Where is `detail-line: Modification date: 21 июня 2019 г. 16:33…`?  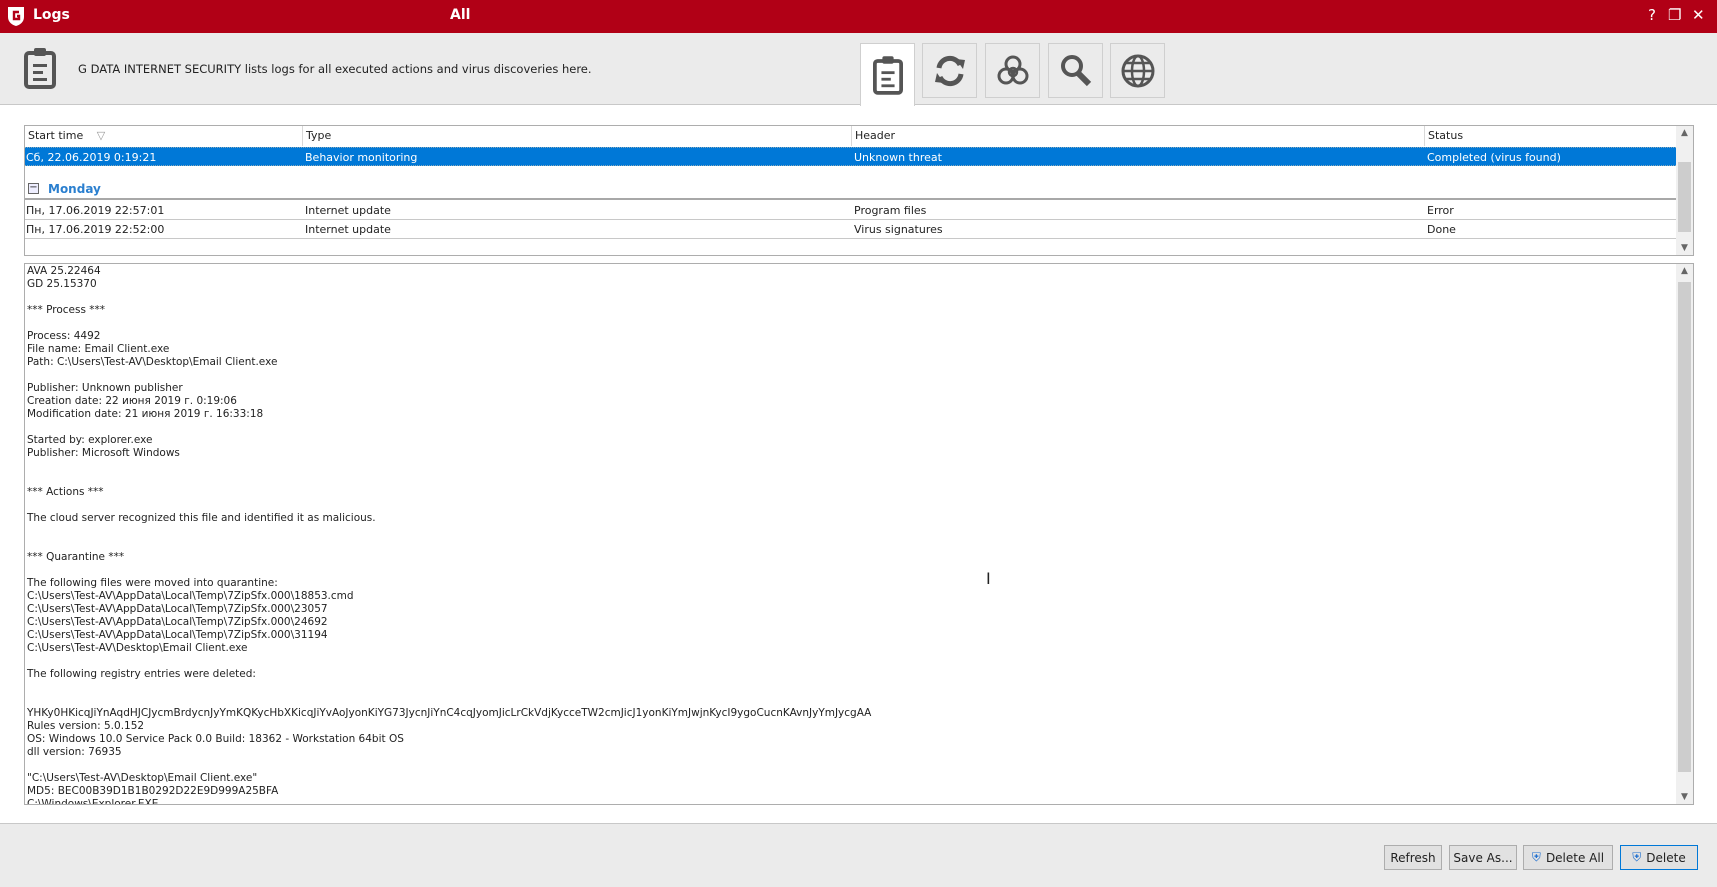
detail-line: Modification date: 21 июня 2019 г. 16:33… is located at coordinates (145, 414).